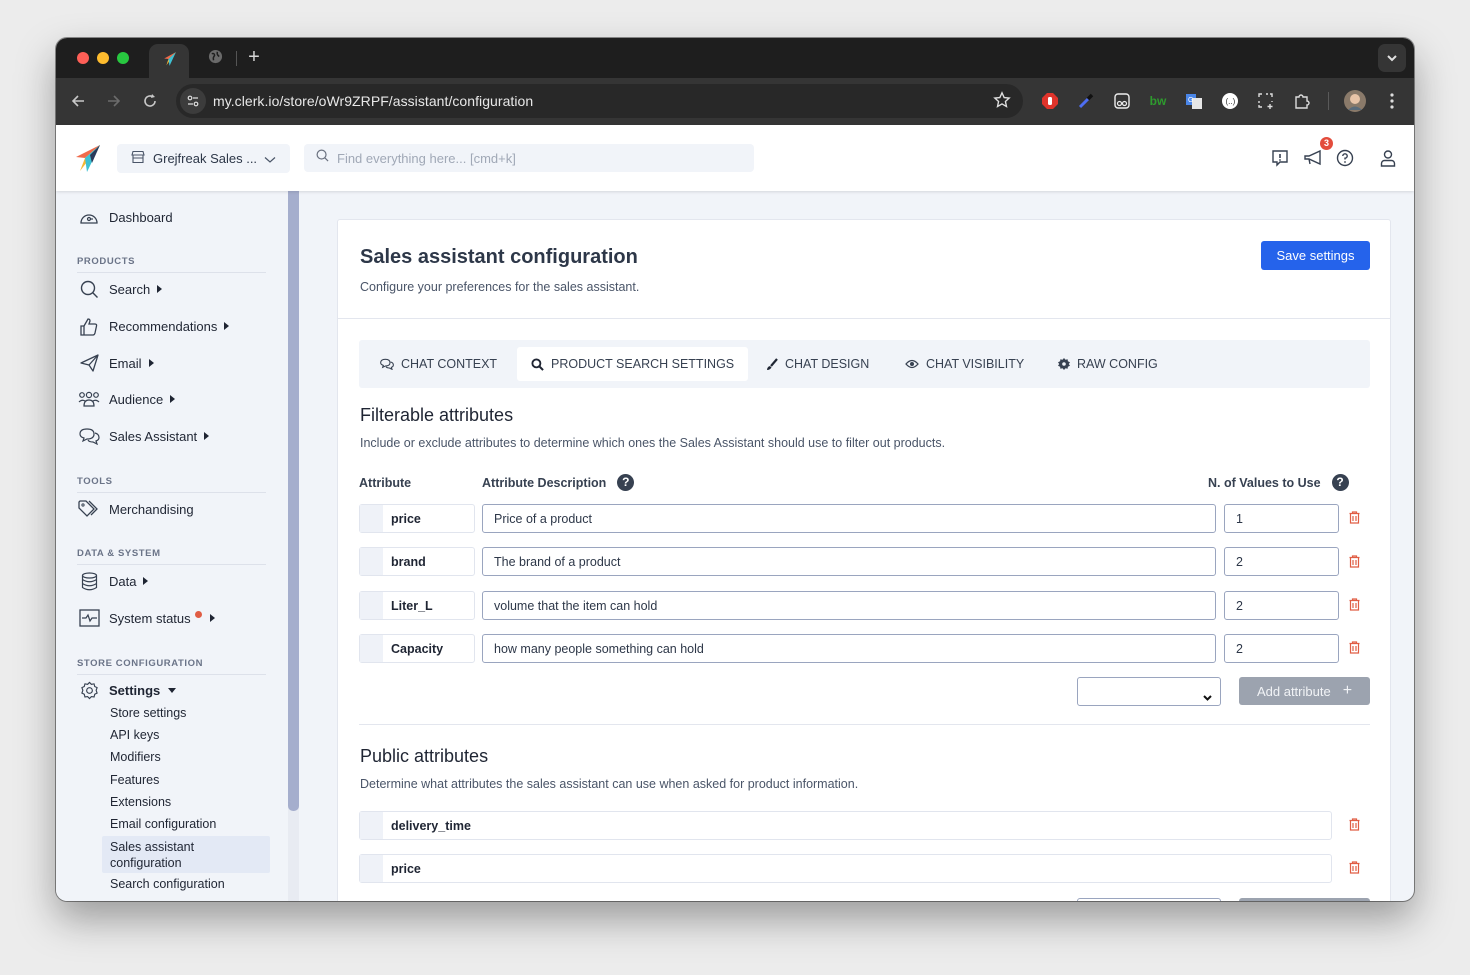 Image resolution: width=1470 pixels, height=975 pixels. Describe the element at coordinates (417, 518) in the screenshot. I see `attribute-name: price` at that location.